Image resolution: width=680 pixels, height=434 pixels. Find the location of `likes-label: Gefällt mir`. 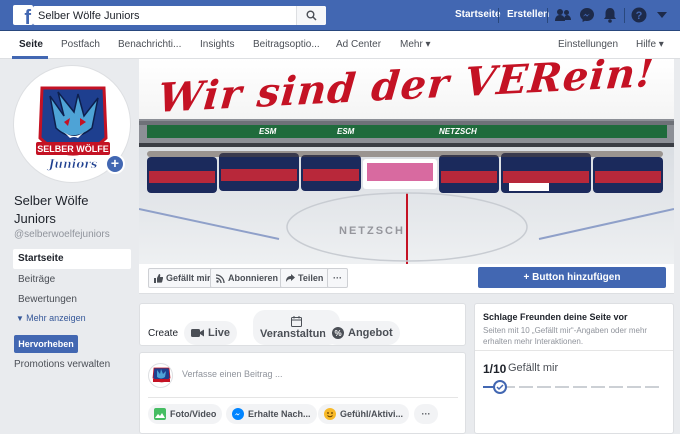

likes-label: Gefällt mir is located at coordinates (533, 368).